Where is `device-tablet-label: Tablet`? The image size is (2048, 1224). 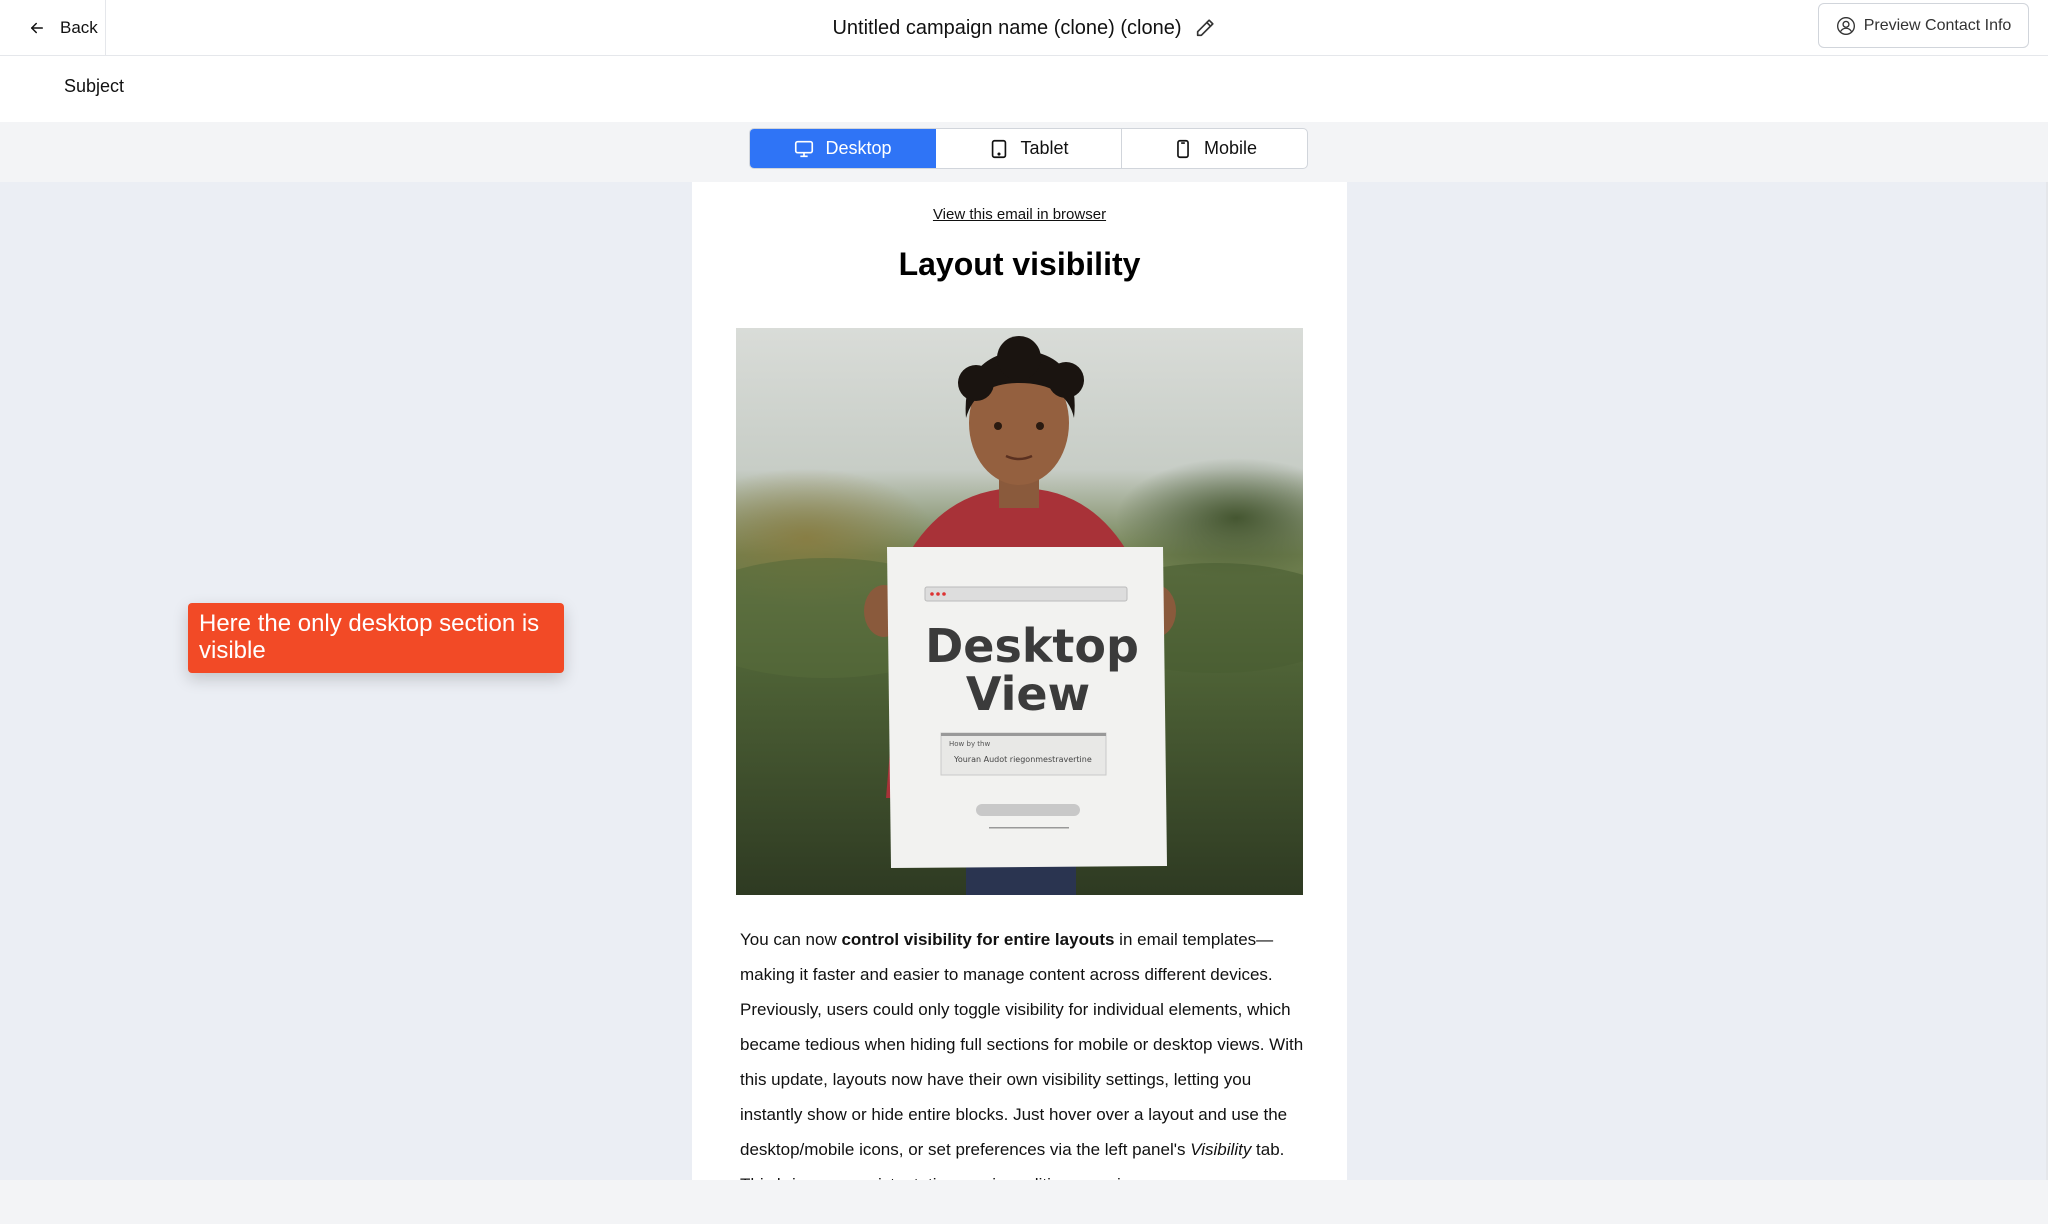
device-tablet-label: Tablet is located at coordinates (1044, 148).